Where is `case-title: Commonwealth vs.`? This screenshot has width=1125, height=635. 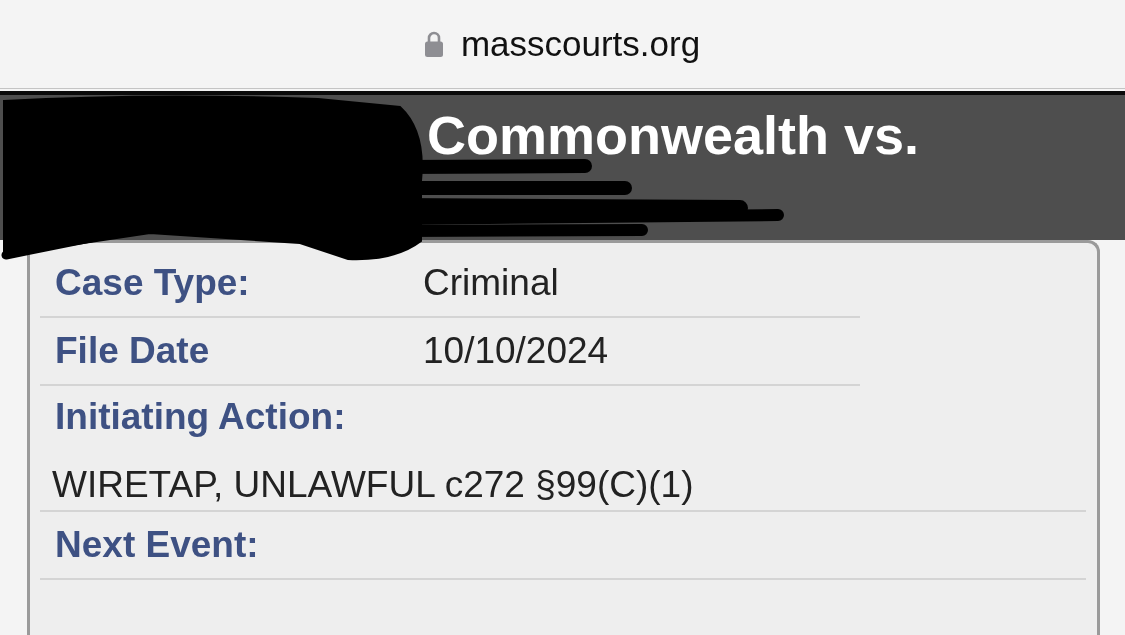 case-title: Commonwealth vs. is located at coordinates (674, 135).